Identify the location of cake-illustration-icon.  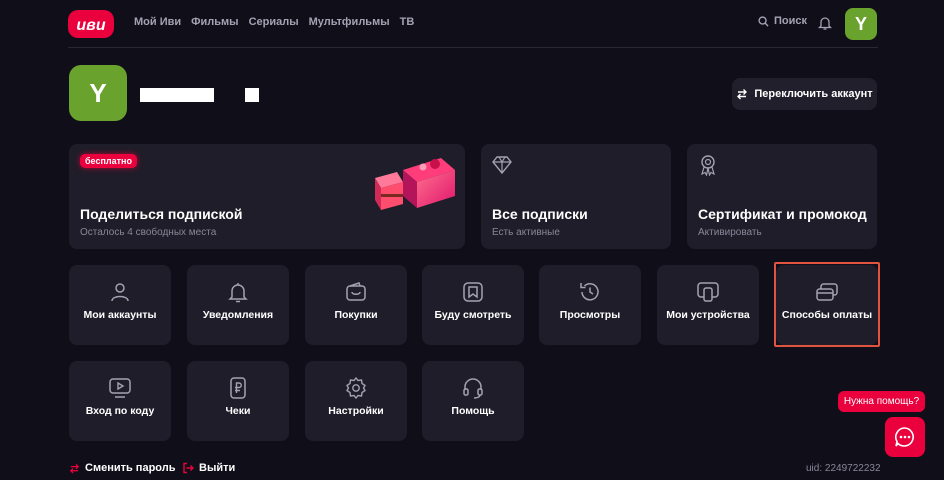
(415, 184).